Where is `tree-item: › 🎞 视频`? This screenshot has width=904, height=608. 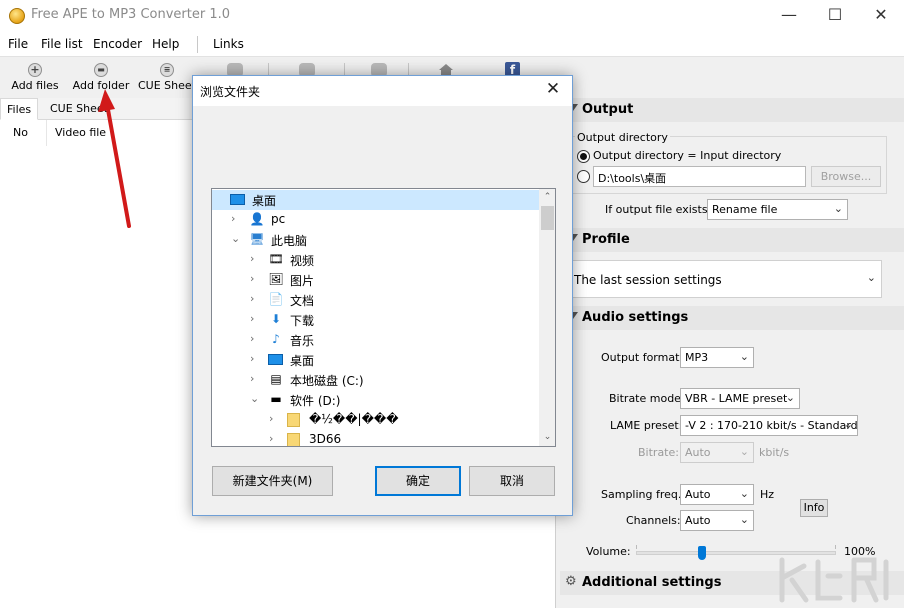
tree-item: › 🎞 视频 is located at coordinates (375, 260).